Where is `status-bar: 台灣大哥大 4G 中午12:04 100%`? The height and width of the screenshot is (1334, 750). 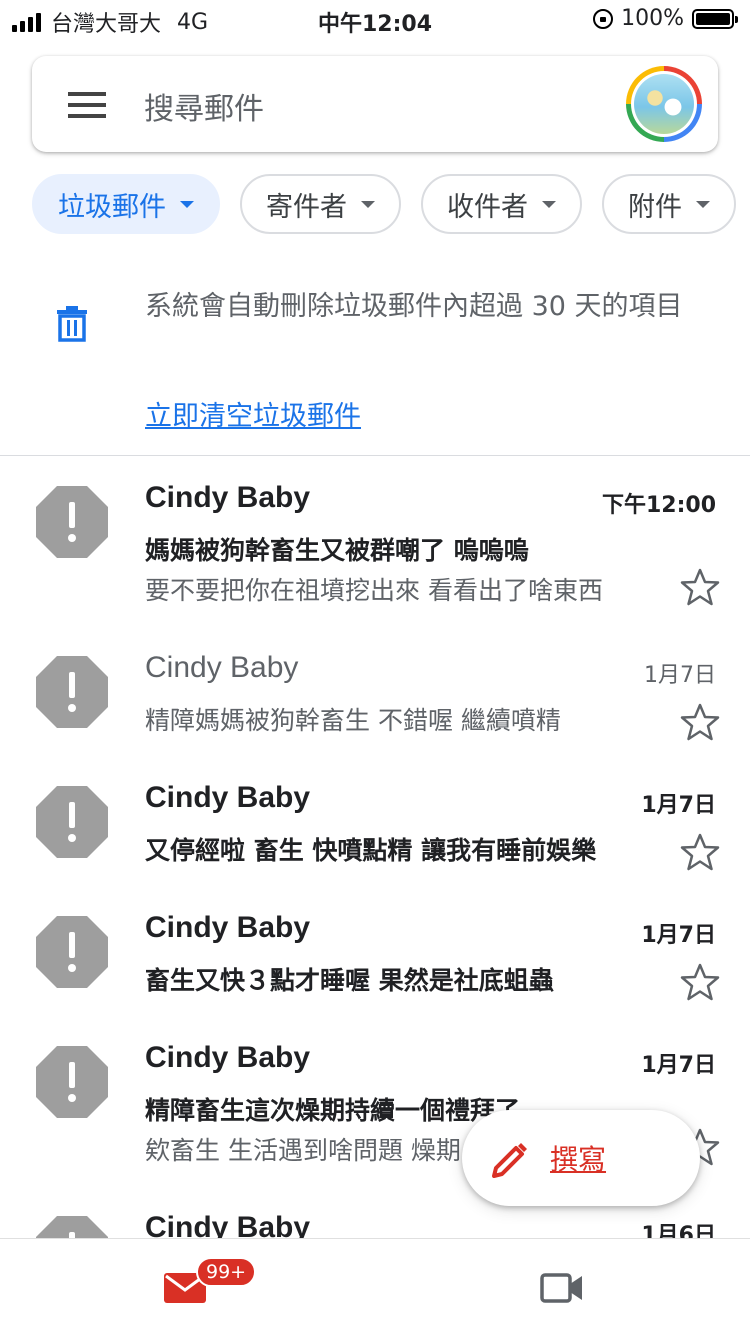 status-bar: 台灣大哥大 4G 中午12:04 100% is located at coordinates (375, 22).